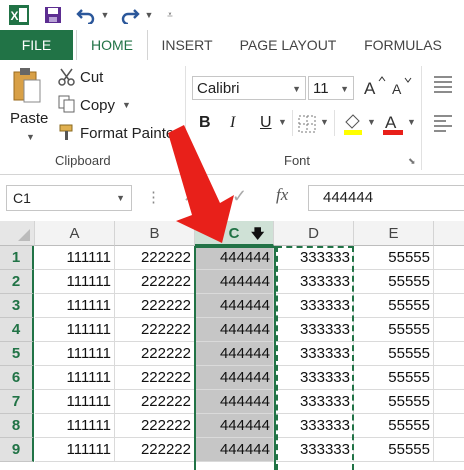  I want to click on underline-dropdown-icon: ▼, so click(282, 122).